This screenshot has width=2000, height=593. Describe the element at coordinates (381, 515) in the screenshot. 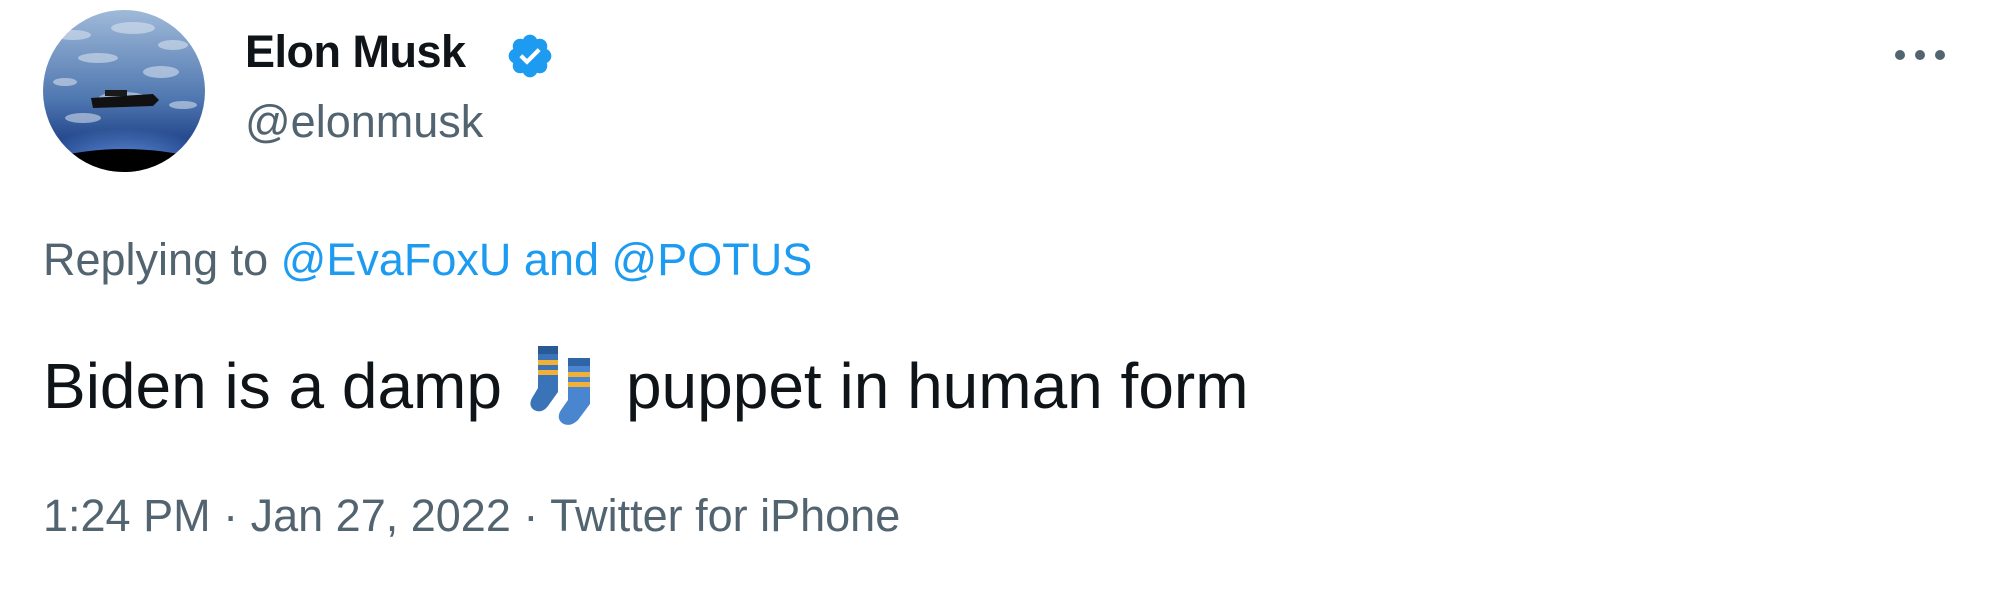

I see `tweet-date: Jan 27, 2022` at that location.